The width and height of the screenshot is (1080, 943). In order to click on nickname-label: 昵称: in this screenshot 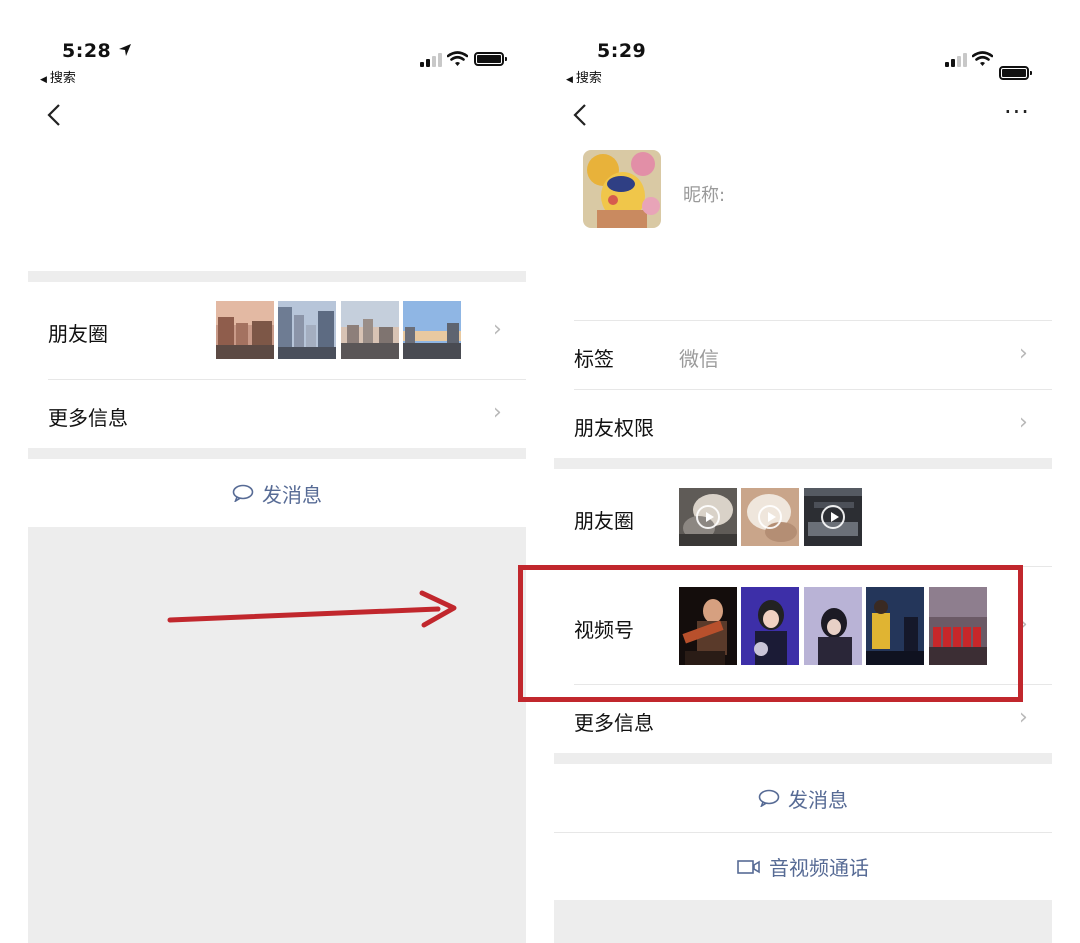, I will do `click(704, 195)`.